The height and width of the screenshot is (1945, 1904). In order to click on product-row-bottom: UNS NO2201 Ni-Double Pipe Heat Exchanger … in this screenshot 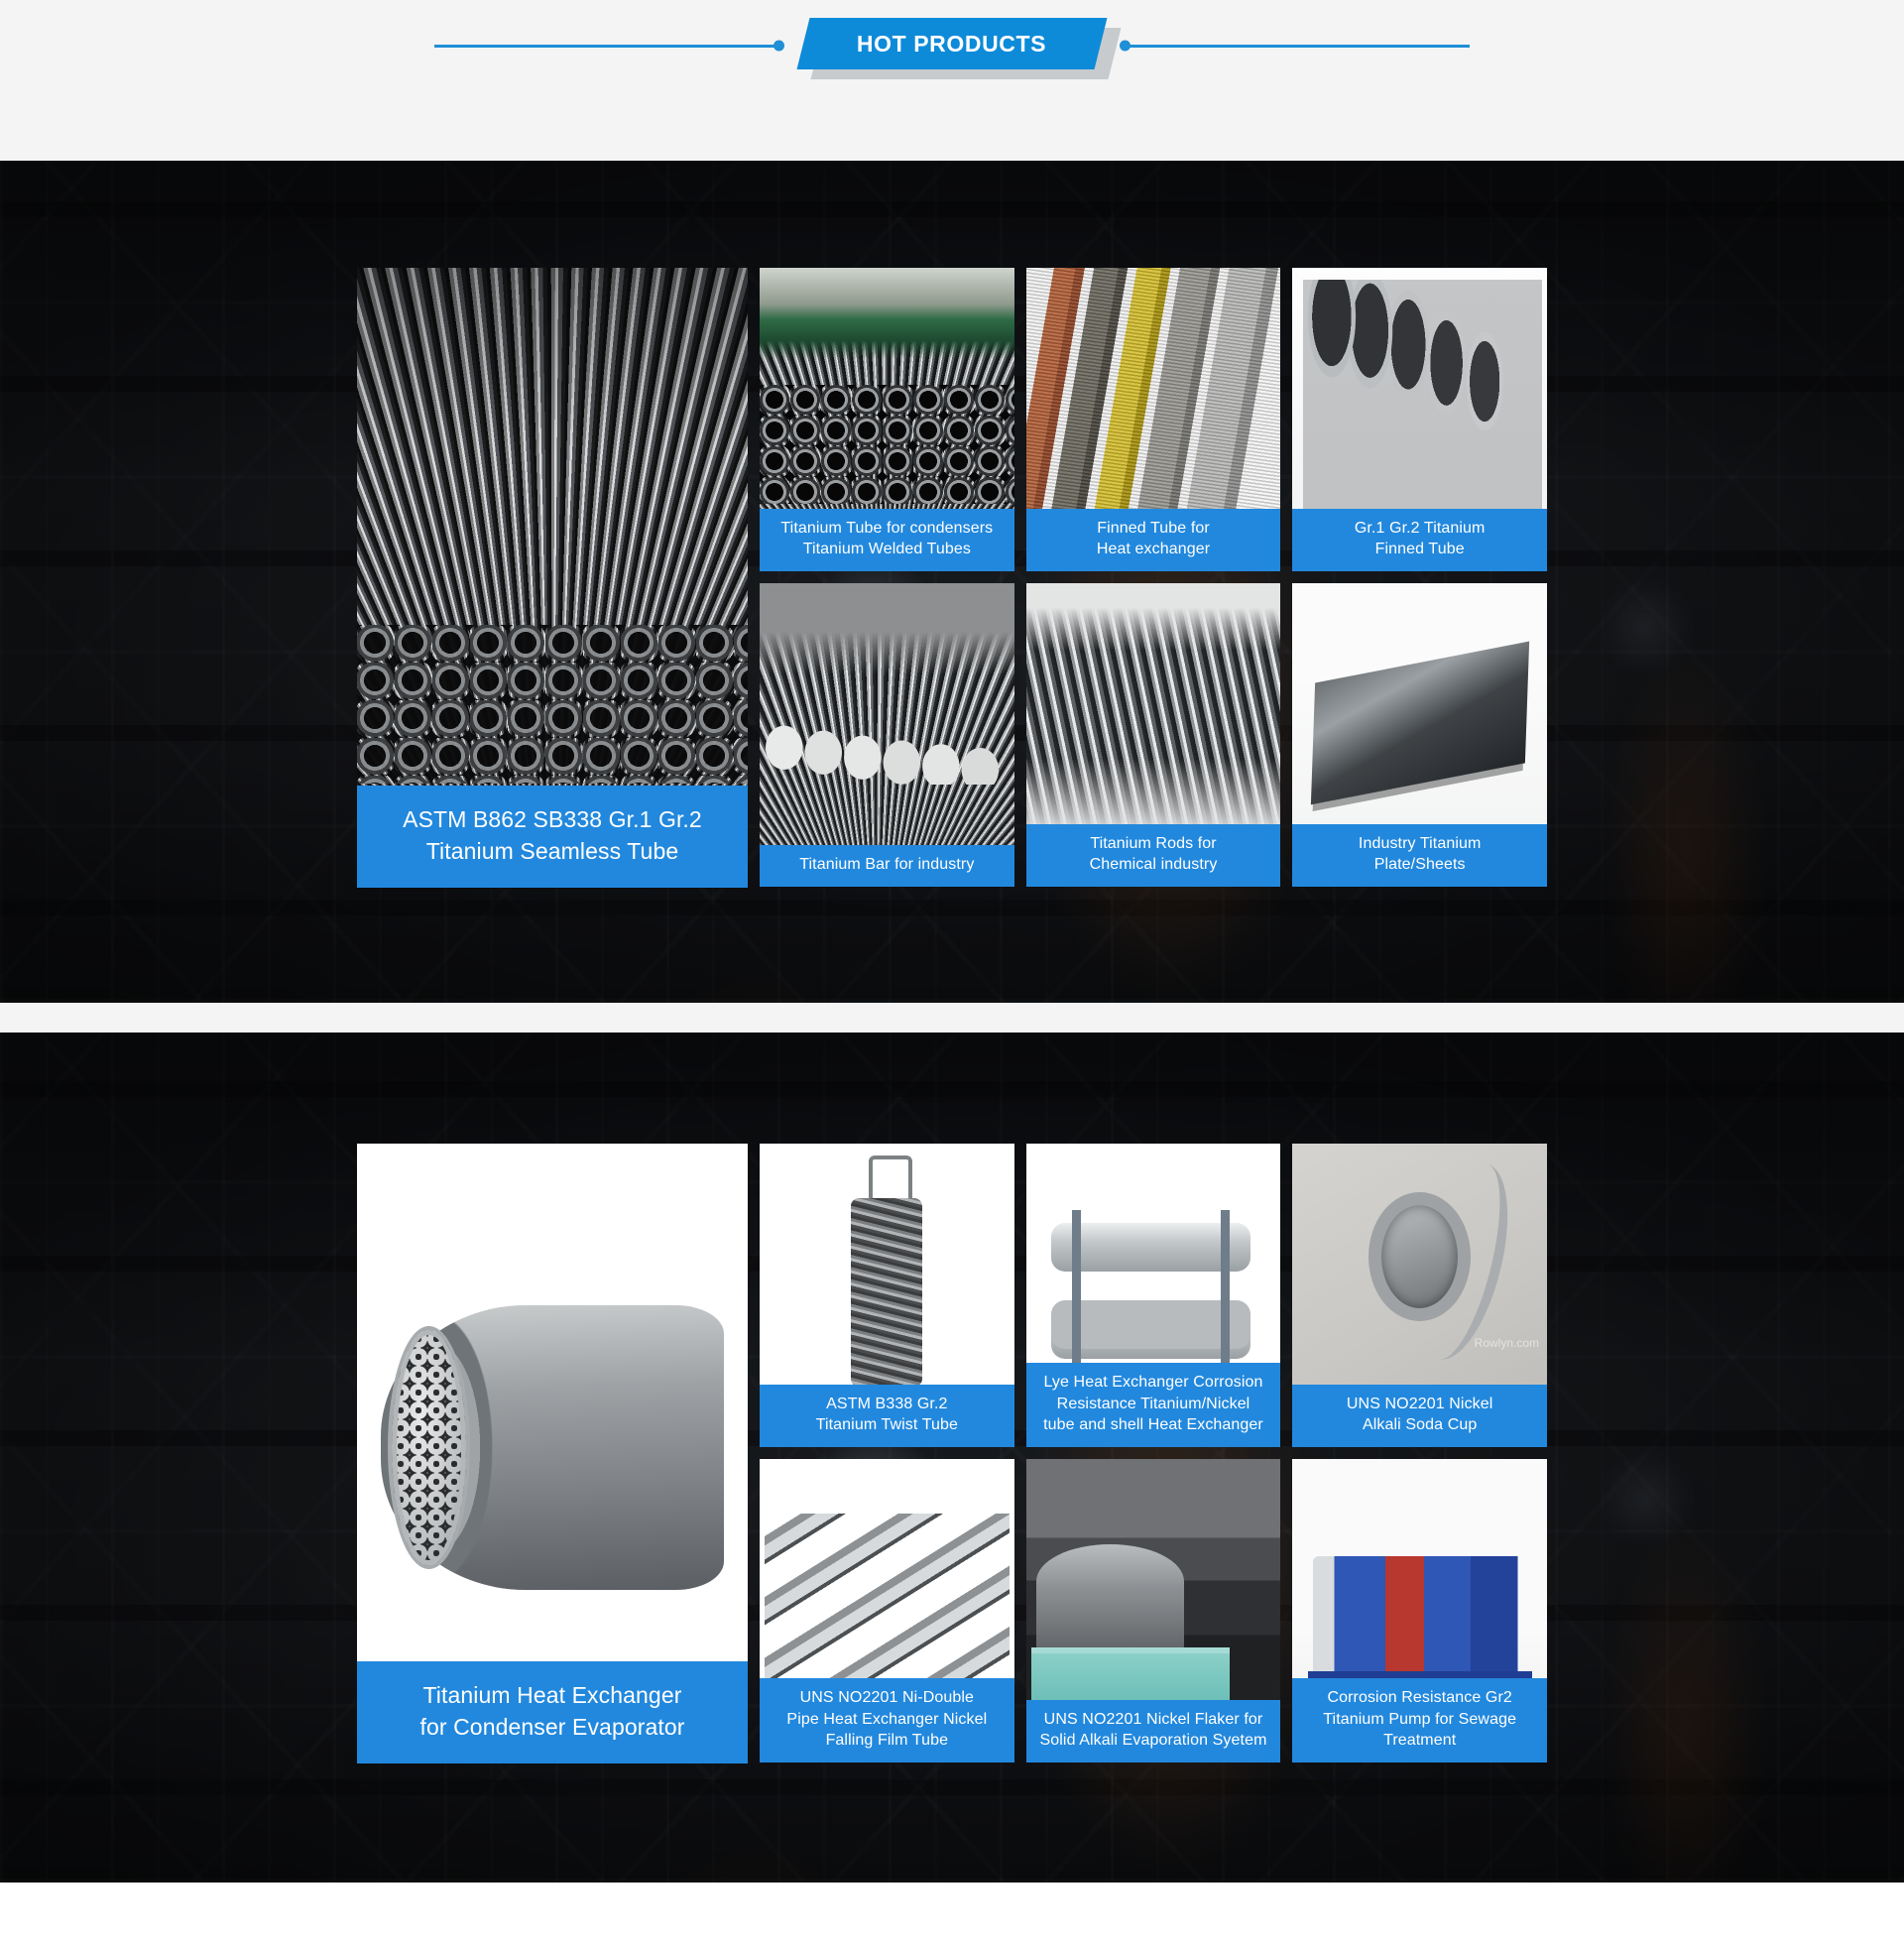, I will do `click(1154, 1611)`.